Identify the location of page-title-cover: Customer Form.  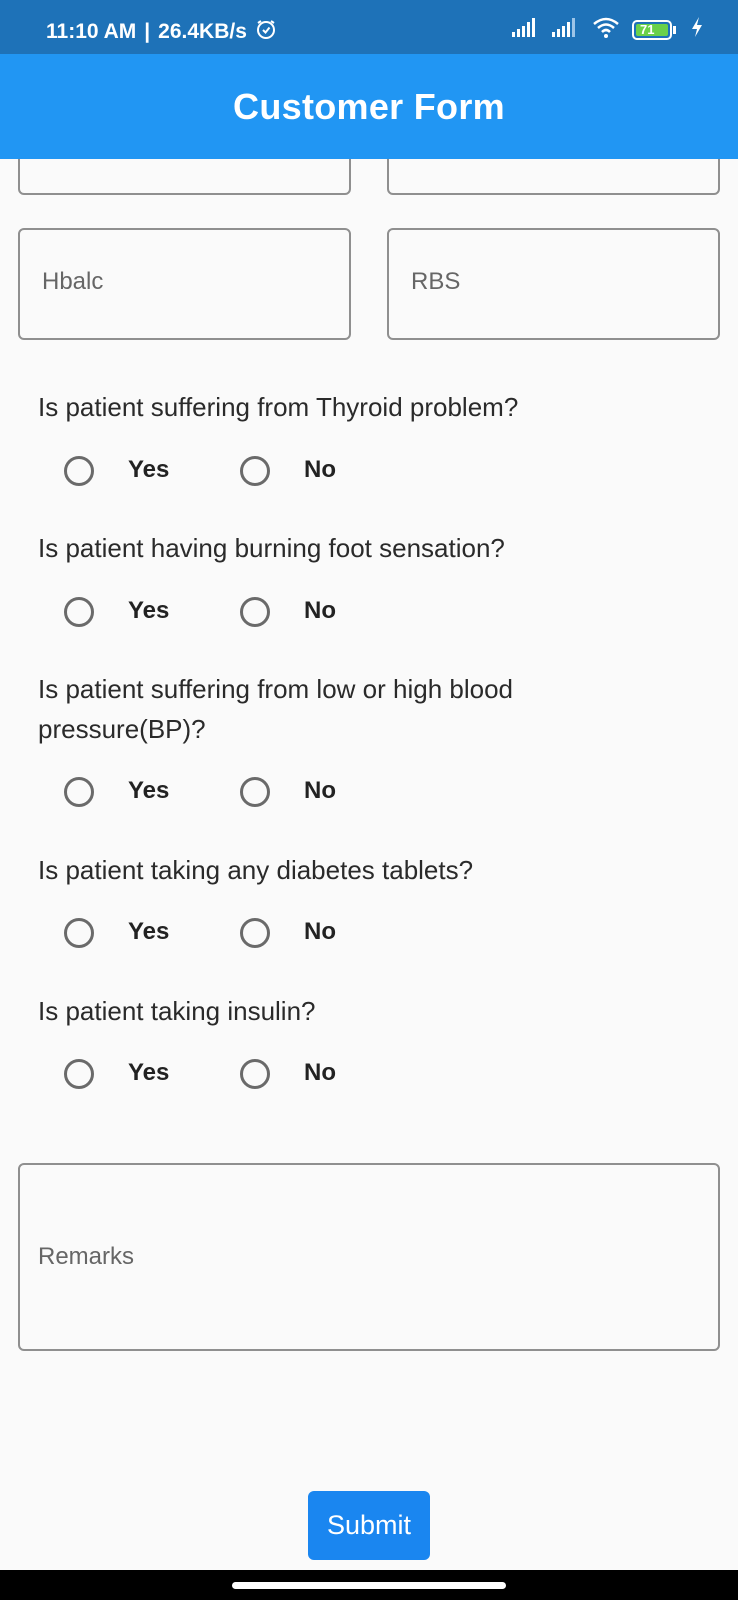
(369, 106).